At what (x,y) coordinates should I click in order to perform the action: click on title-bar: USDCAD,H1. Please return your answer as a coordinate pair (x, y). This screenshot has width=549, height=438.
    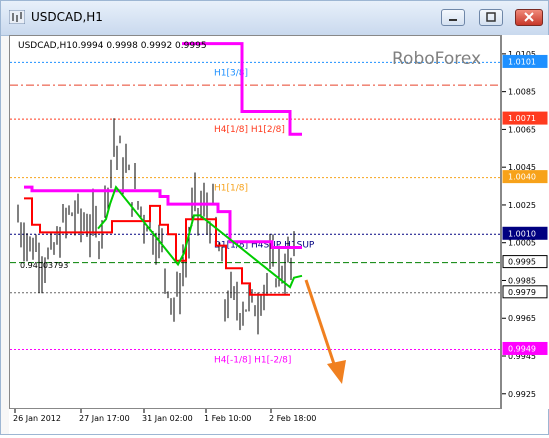
    Looking at the image, I should click on (274, 18).